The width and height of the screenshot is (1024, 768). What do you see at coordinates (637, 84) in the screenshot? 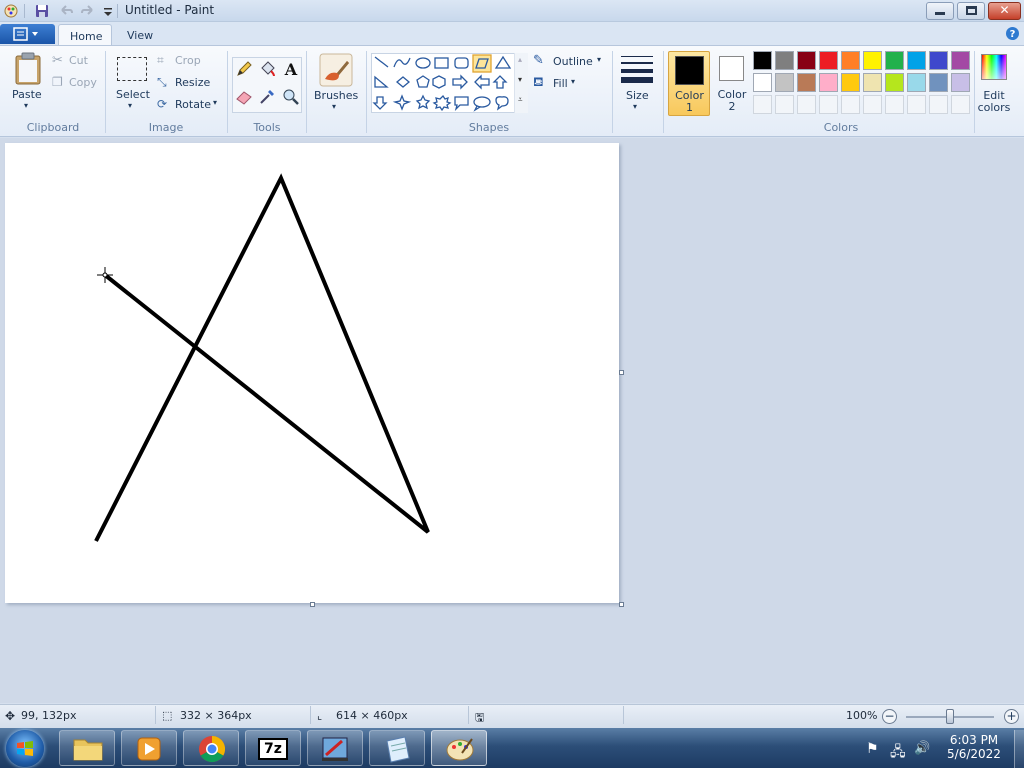
I see `size-button: Size ▾` at bounding box center [637, 84].